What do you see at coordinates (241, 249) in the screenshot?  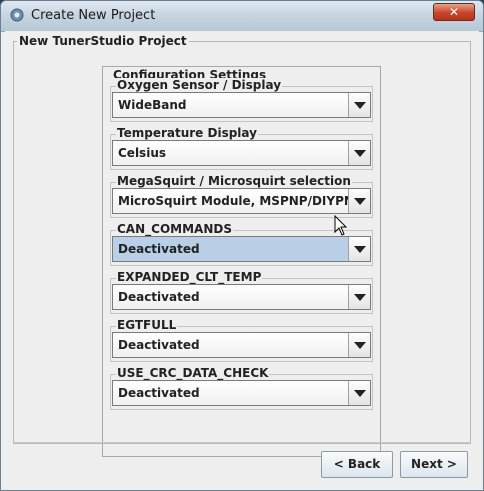 I see `can-commands-select: Deactivated` at bounding box center [241, 249].